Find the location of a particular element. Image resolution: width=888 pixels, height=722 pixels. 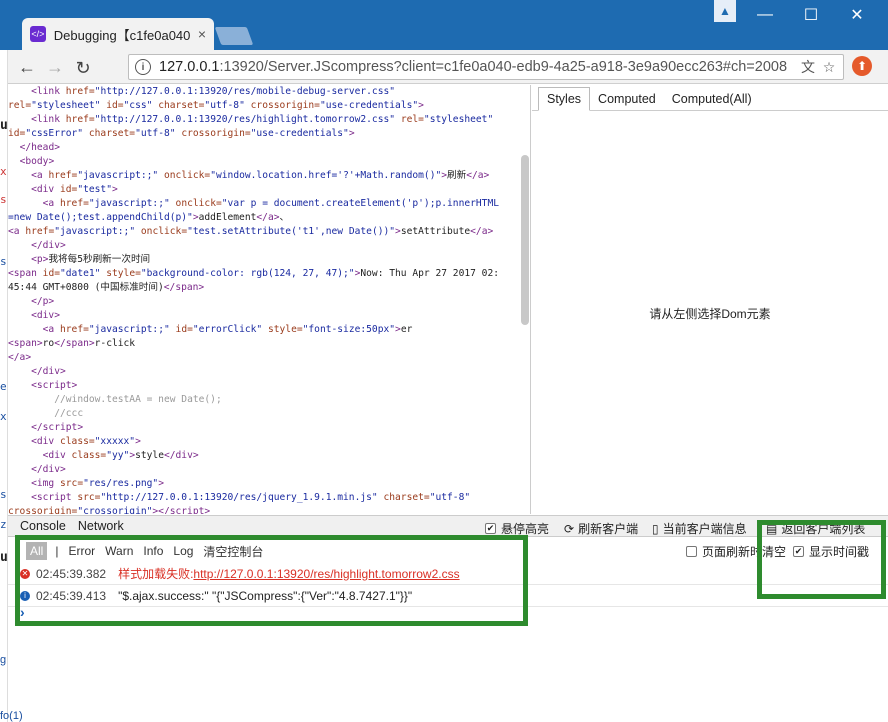

bookmark-star-icon: ☆ is located at coordinates (829, 67).